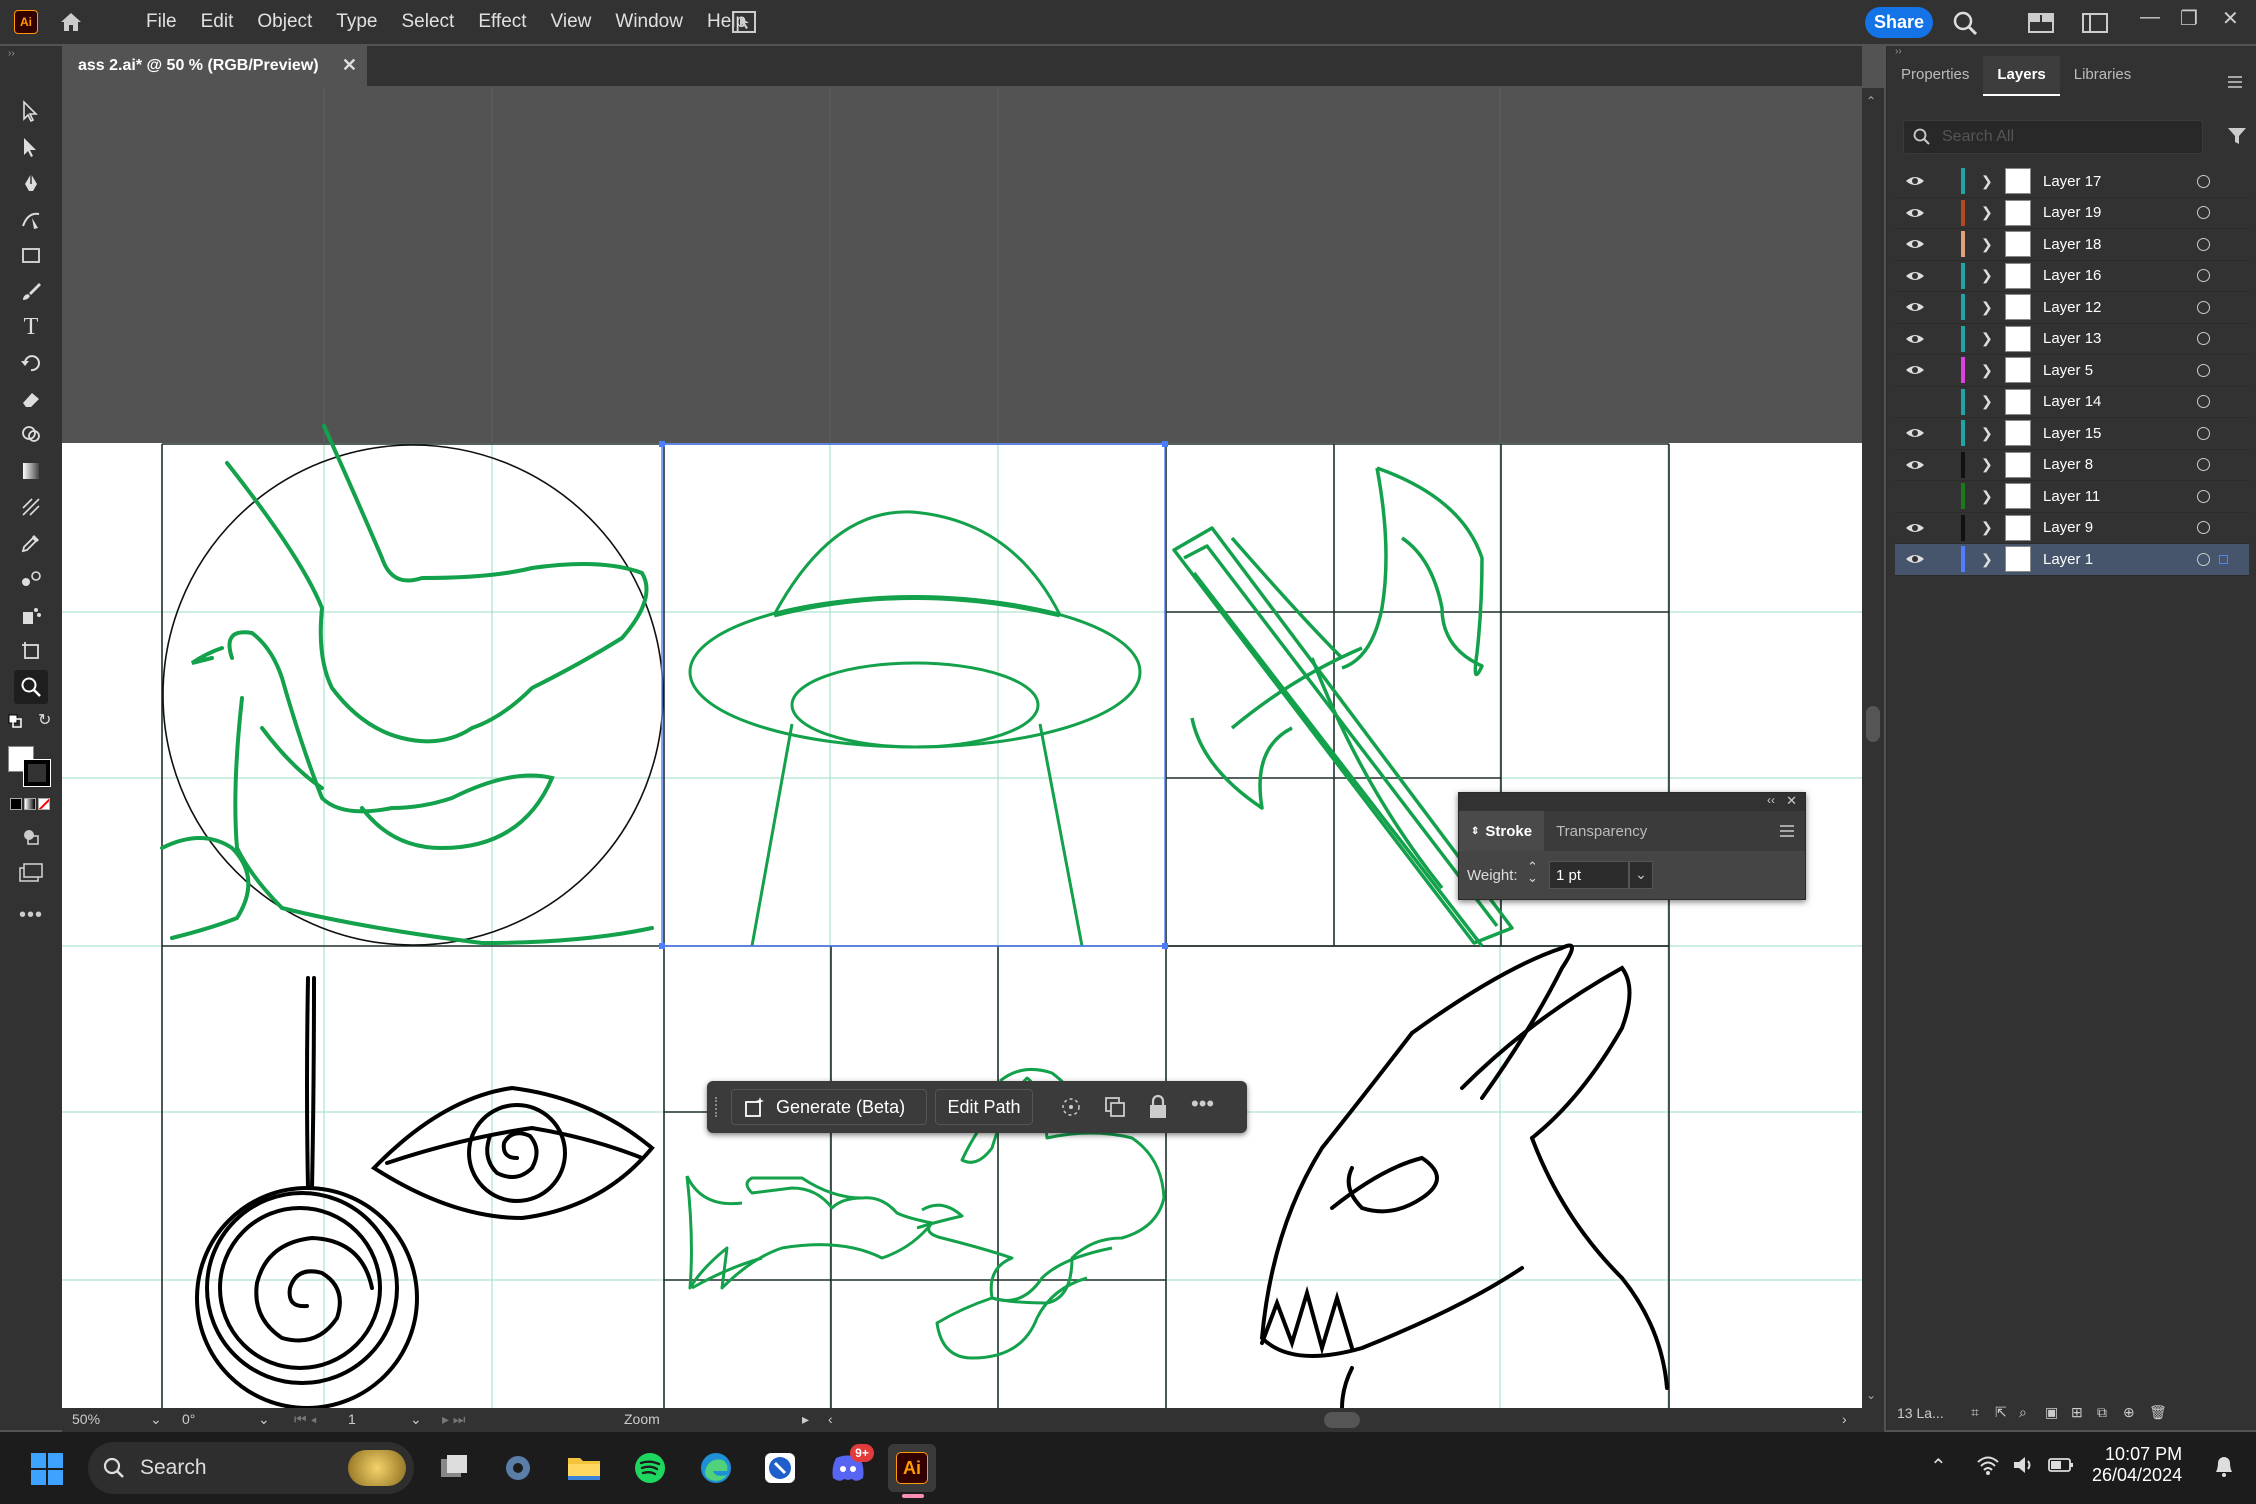  What do you see at coordinates (1202, 1104) in the screenshot?
I see `more-options-icon: •••` at bounding box center [1202, 1104].